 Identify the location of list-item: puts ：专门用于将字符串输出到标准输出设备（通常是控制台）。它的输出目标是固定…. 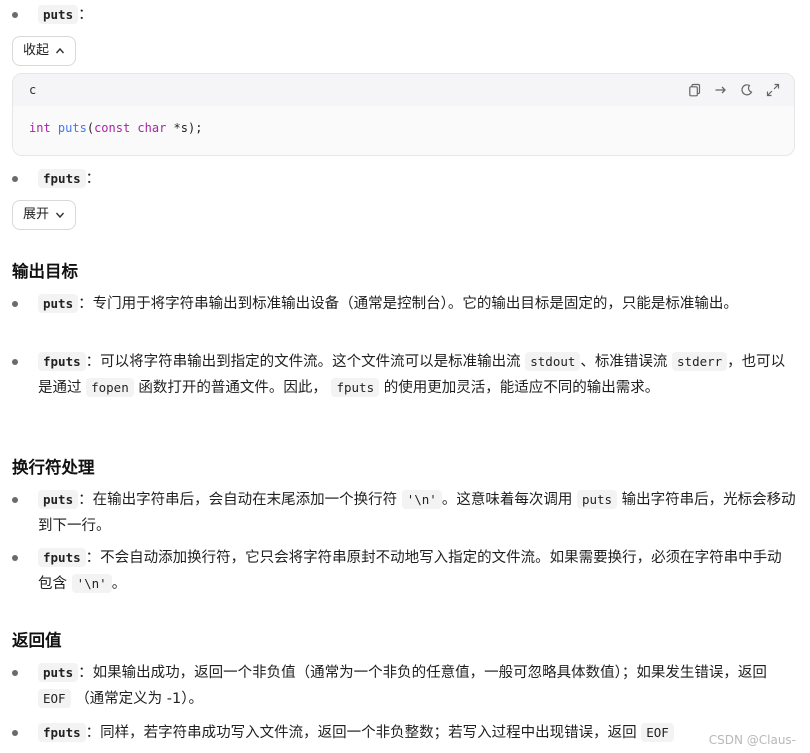
(404, 304).